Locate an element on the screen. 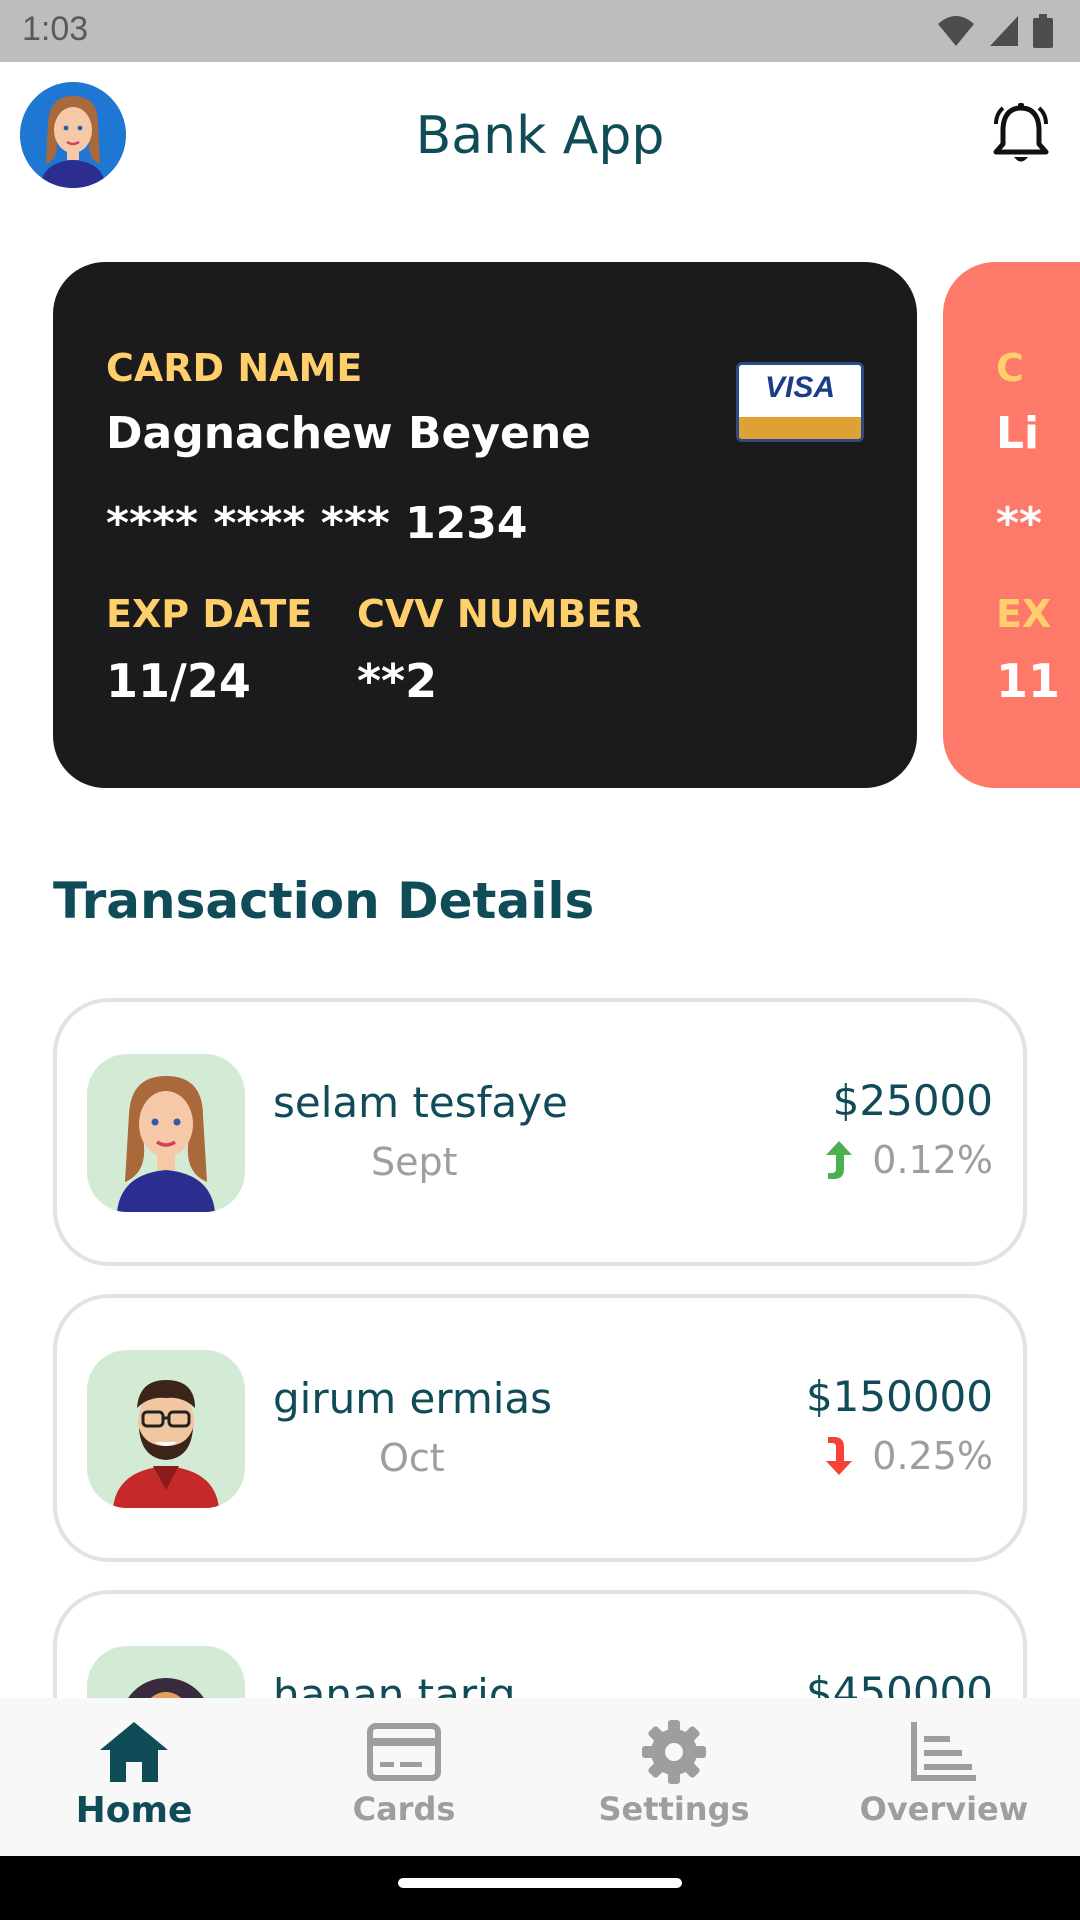 The height and width of the screenshot is (1920, 1080). app-header: Bank App is located at coordinates (540, 137).